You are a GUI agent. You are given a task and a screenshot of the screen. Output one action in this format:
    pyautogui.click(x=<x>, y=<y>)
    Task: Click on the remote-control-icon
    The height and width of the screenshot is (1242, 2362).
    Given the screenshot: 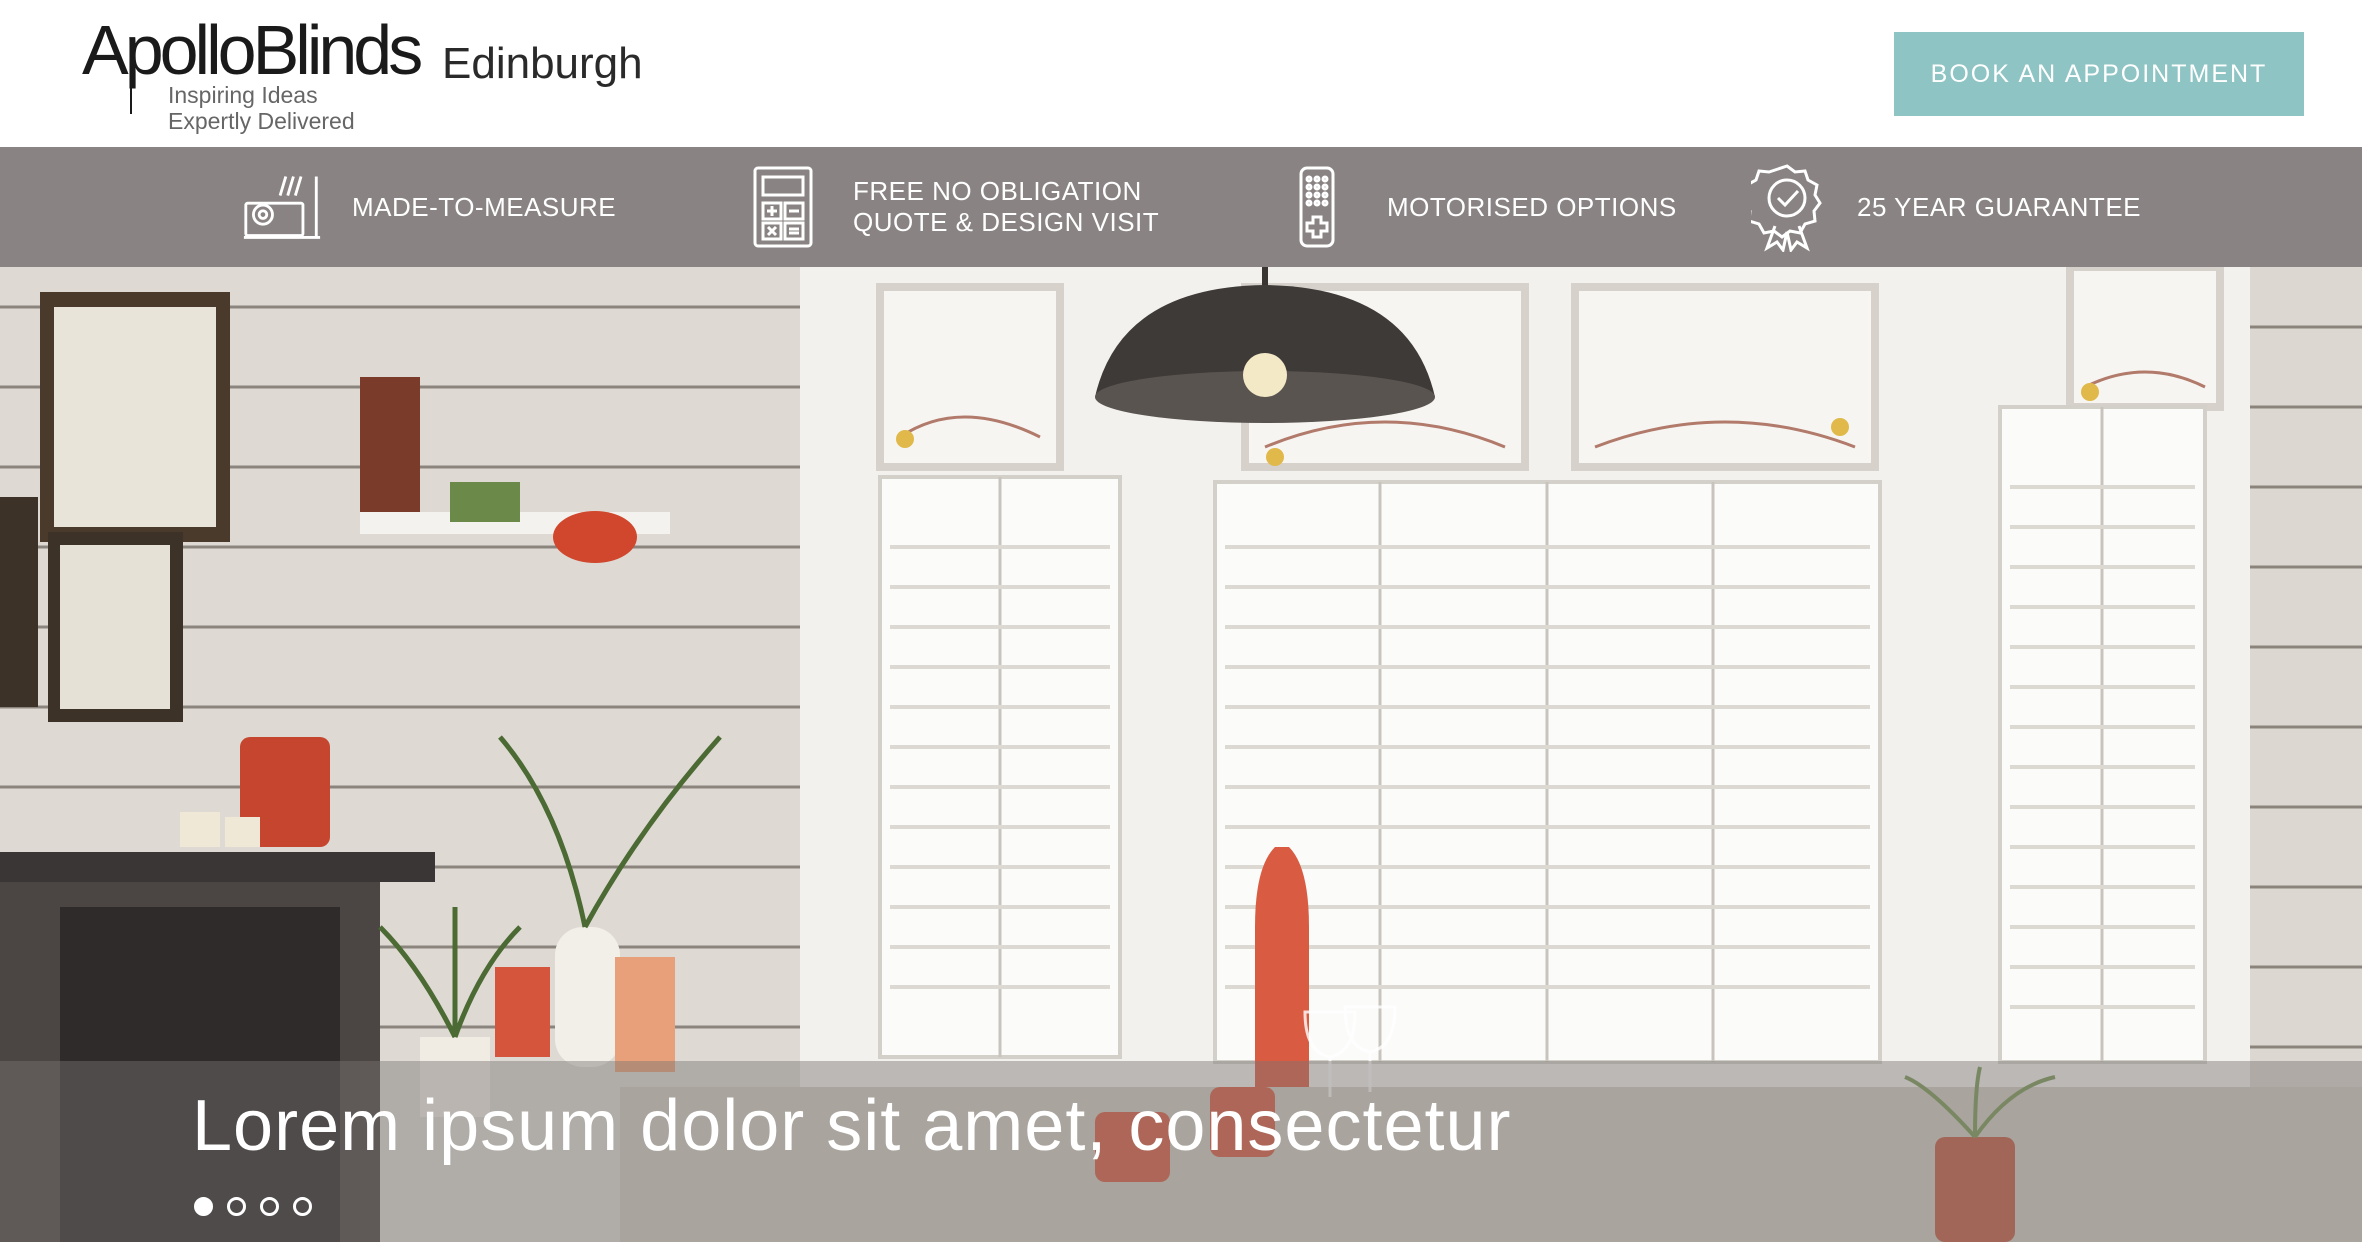 What is the action you would take?
    pyautogui.click(x=1317, y=207)
    